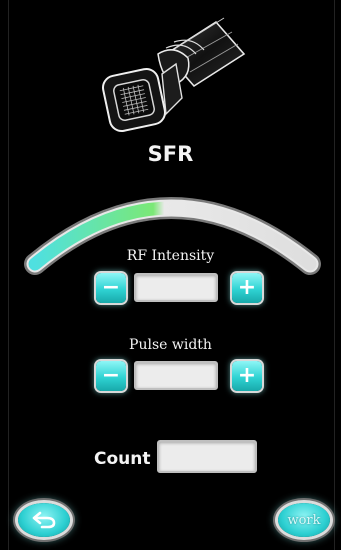 The height and width of the screenshot is (550, 341). I want to click on device-title: SFR, so click(170, 154).